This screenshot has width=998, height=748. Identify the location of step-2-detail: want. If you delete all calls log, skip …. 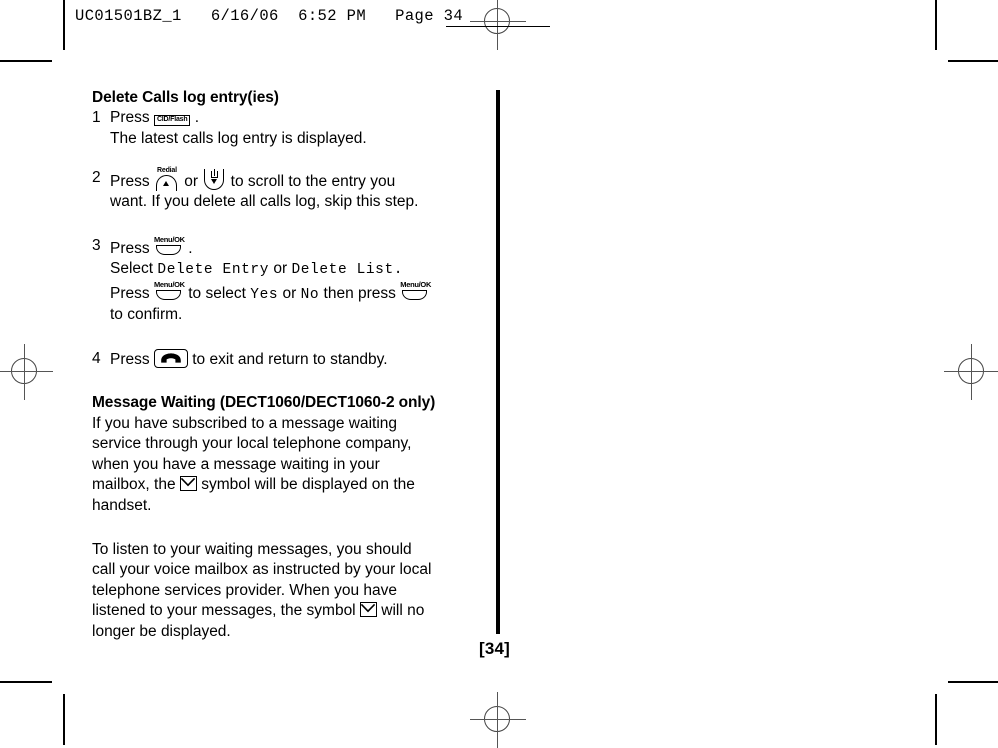
(264, 202).